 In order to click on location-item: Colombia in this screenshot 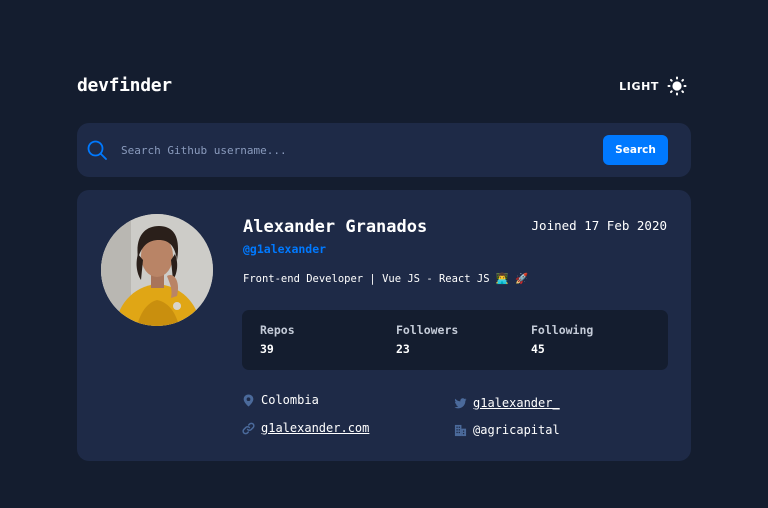, I will do `click(280, 400)`.